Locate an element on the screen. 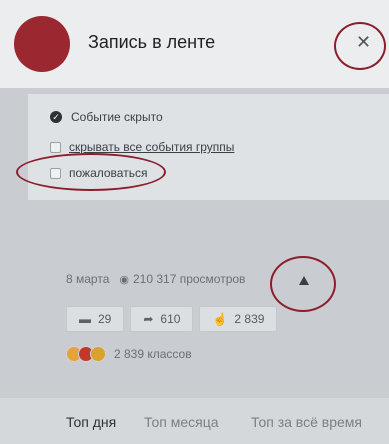 The height and width of the screenshot is (444, 389). annotation-circle-report is located at coordinates (91, 172).